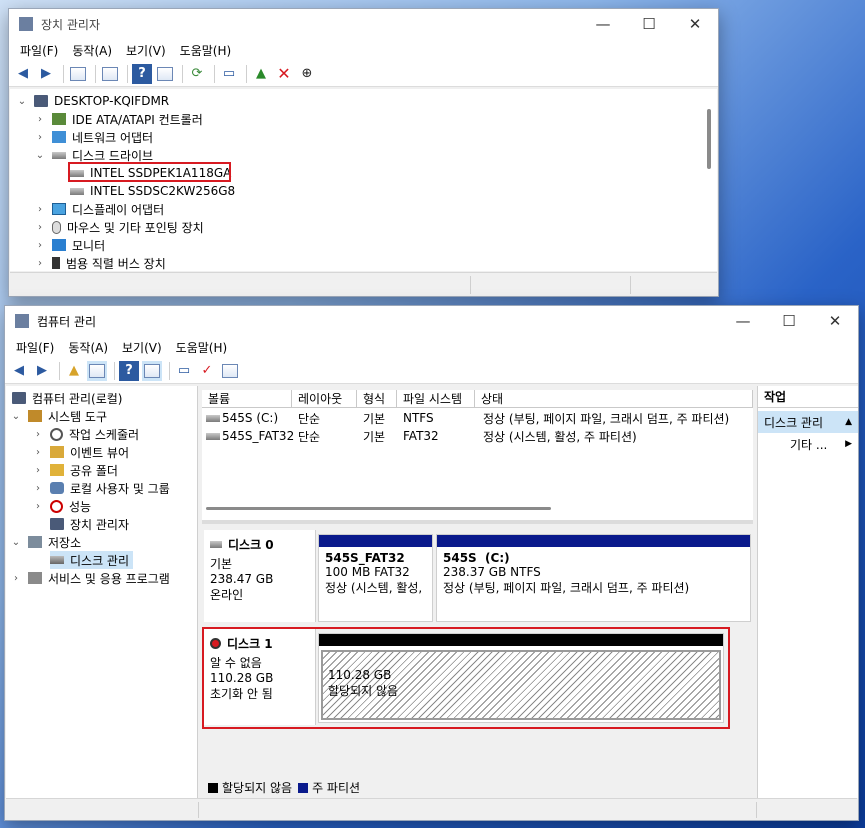 This screenshot has width=865, height=828. I want to click on table-cell: NTFS, so click(418, 418).